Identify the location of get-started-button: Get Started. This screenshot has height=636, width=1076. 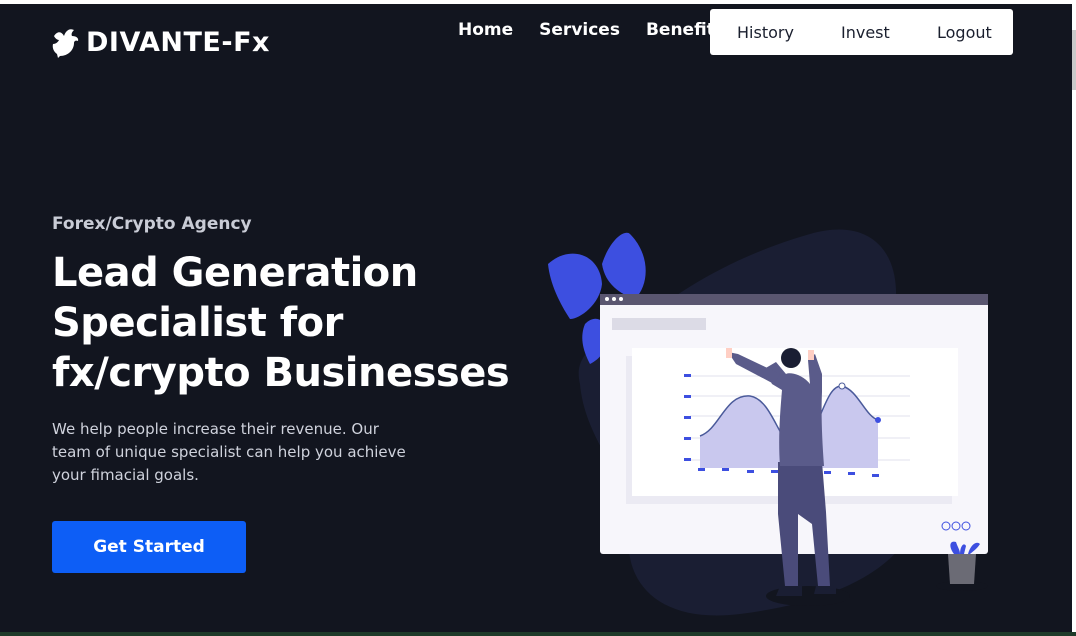
(149, 547).